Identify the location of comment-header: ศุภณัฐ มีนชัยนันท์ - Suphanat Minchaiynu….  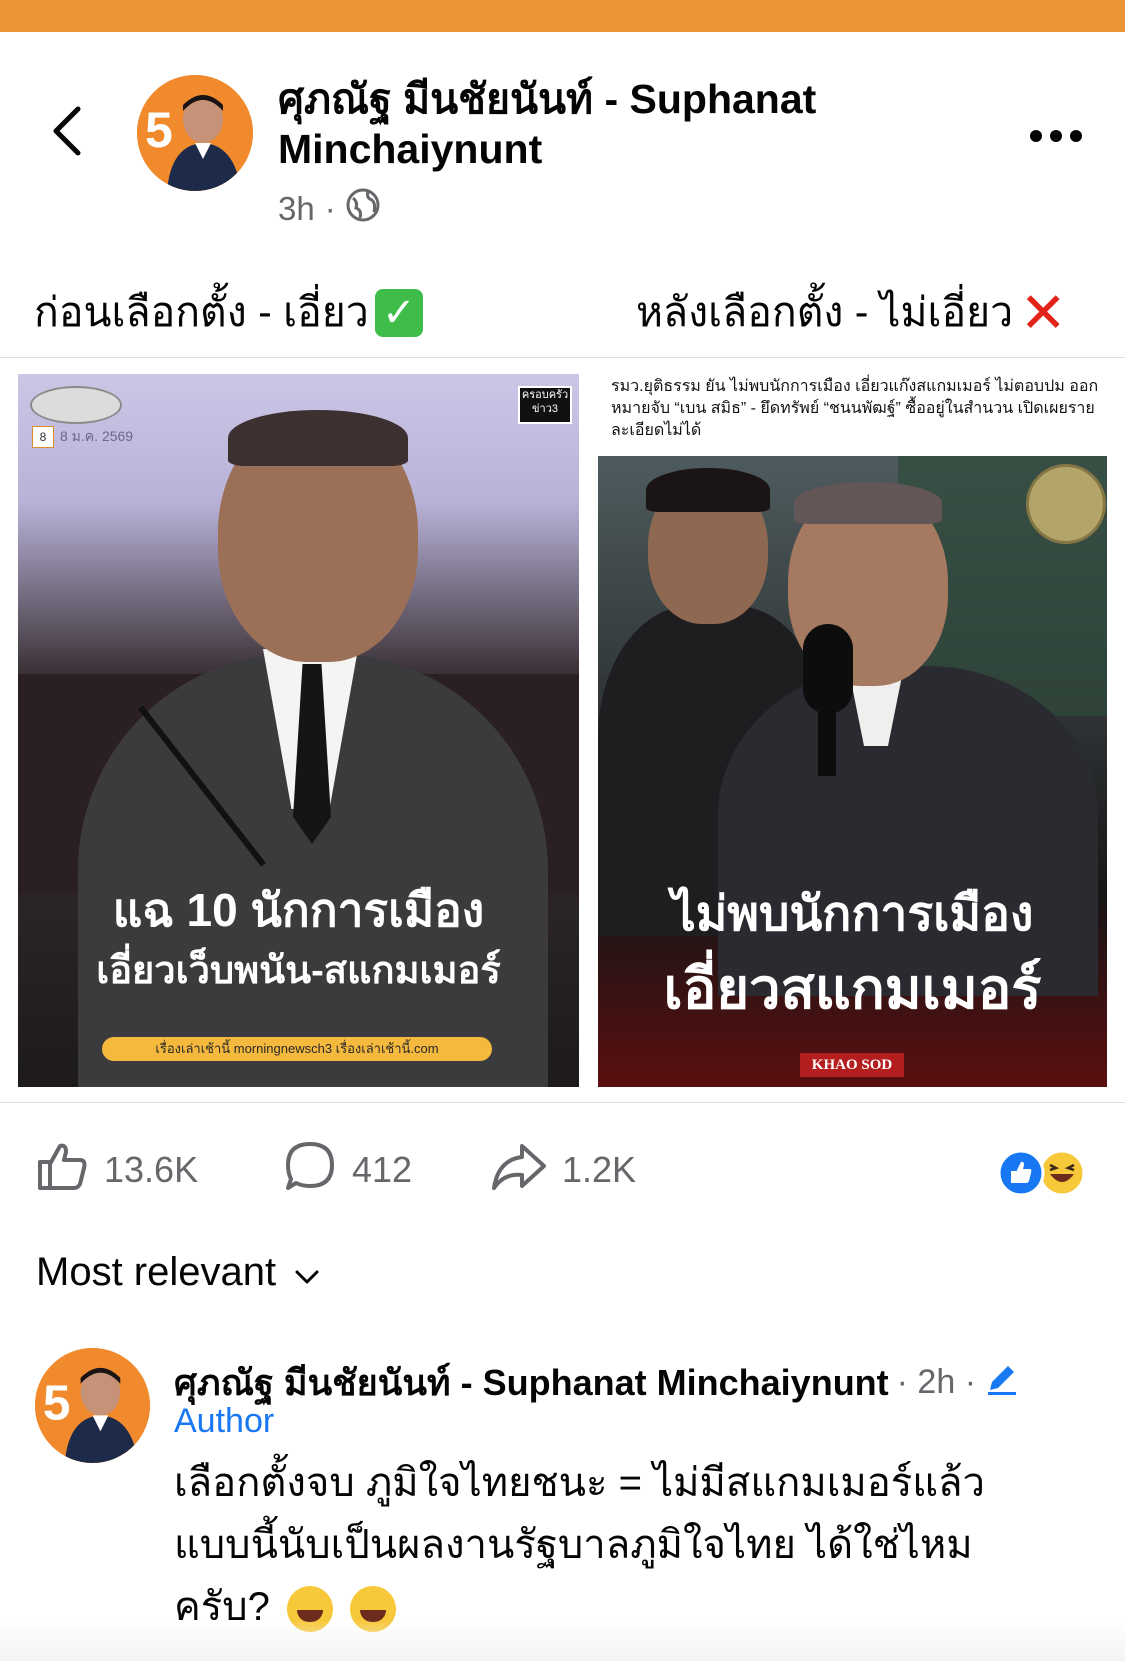
(597, 1382).